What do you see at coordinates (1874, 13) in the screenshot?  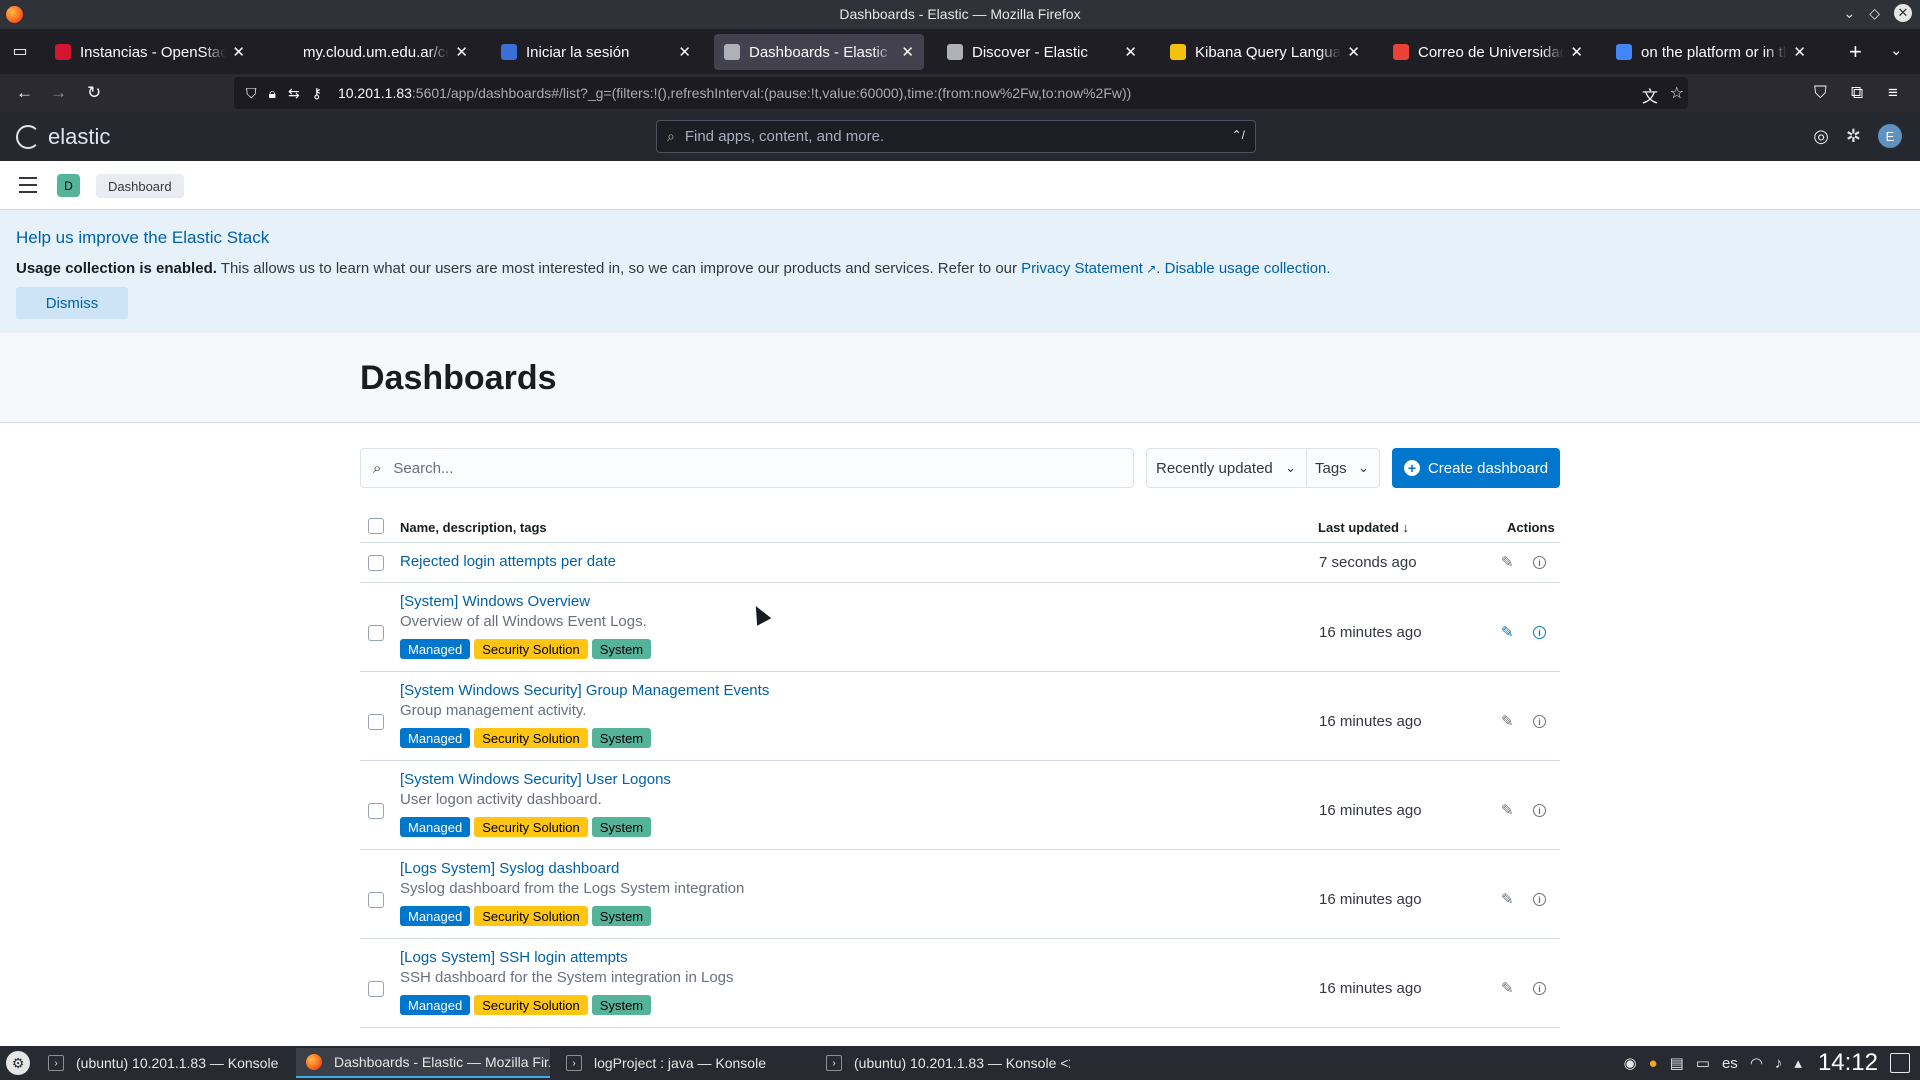 I see `maximize-icon: ◇` at bounding box center [1874, 13].